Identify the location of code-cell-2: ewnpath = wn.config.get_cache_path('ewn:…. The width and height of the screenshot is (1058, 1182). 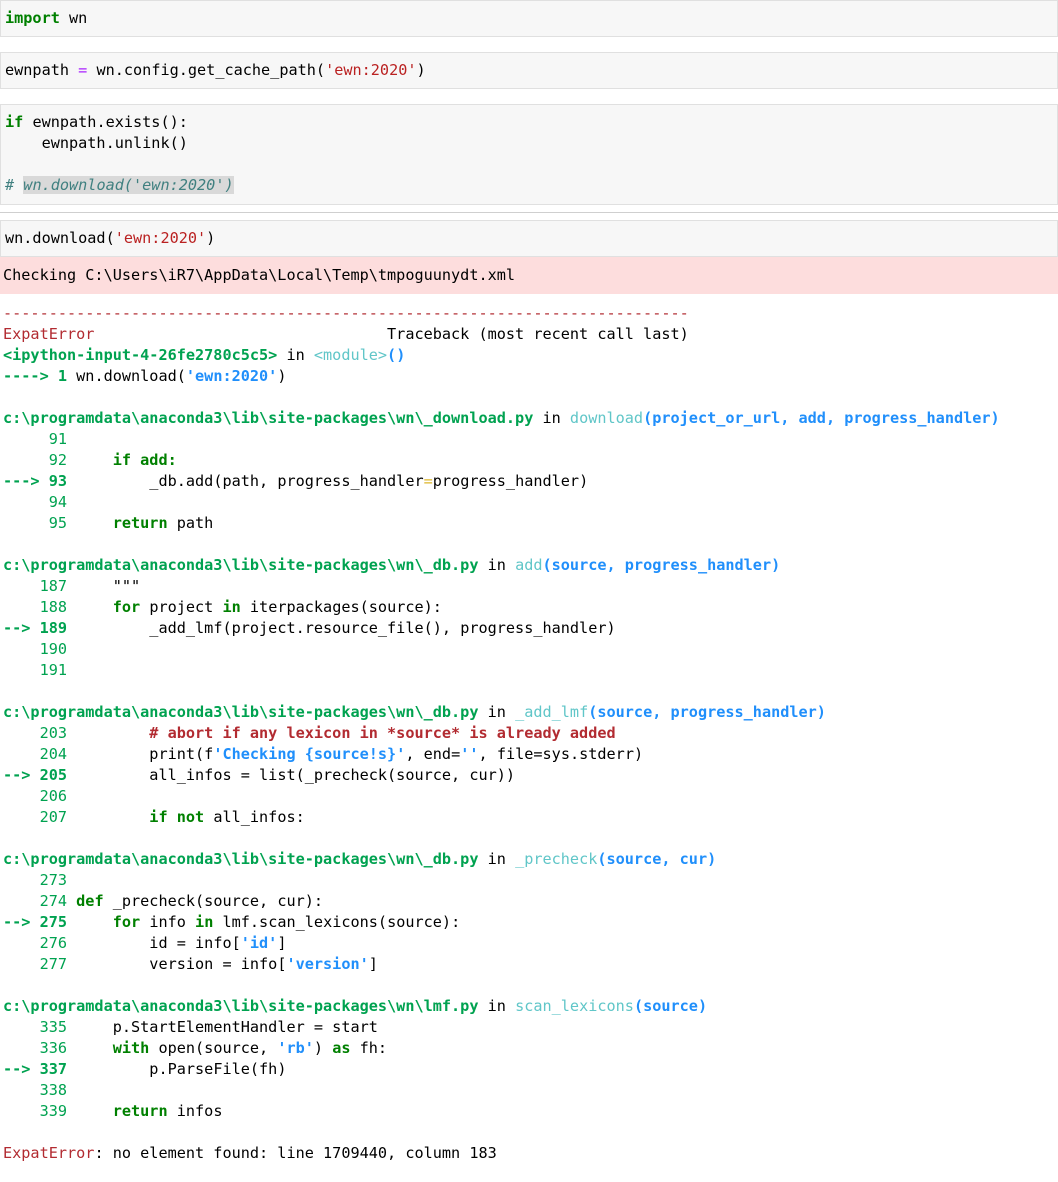
(529, 70).